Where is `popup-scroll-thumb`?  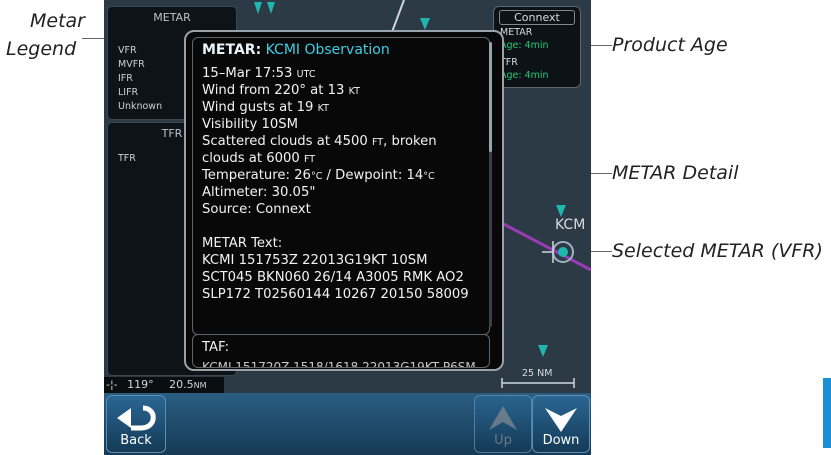
popup-scroll-thumb is located at coordinates (490, 97).